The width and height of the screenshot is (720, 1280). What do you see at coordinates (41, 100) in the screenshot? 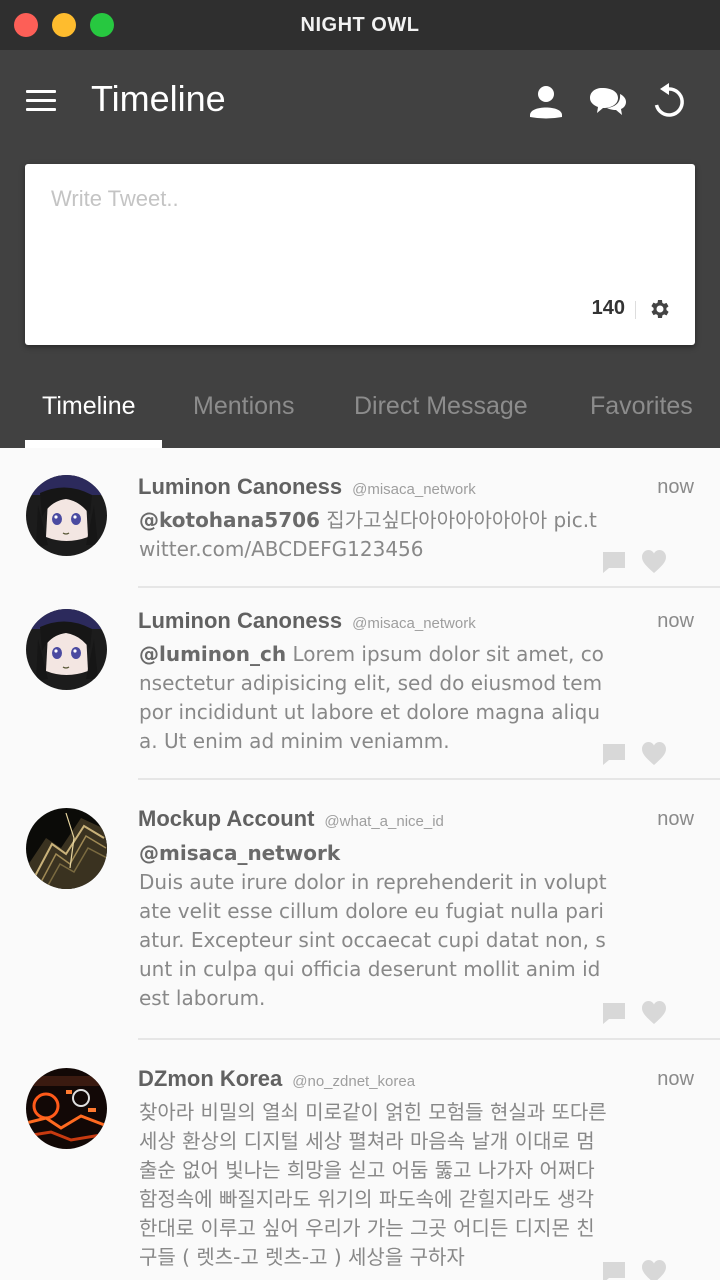
I see `menu-icon` at bounding box center [41, 100].